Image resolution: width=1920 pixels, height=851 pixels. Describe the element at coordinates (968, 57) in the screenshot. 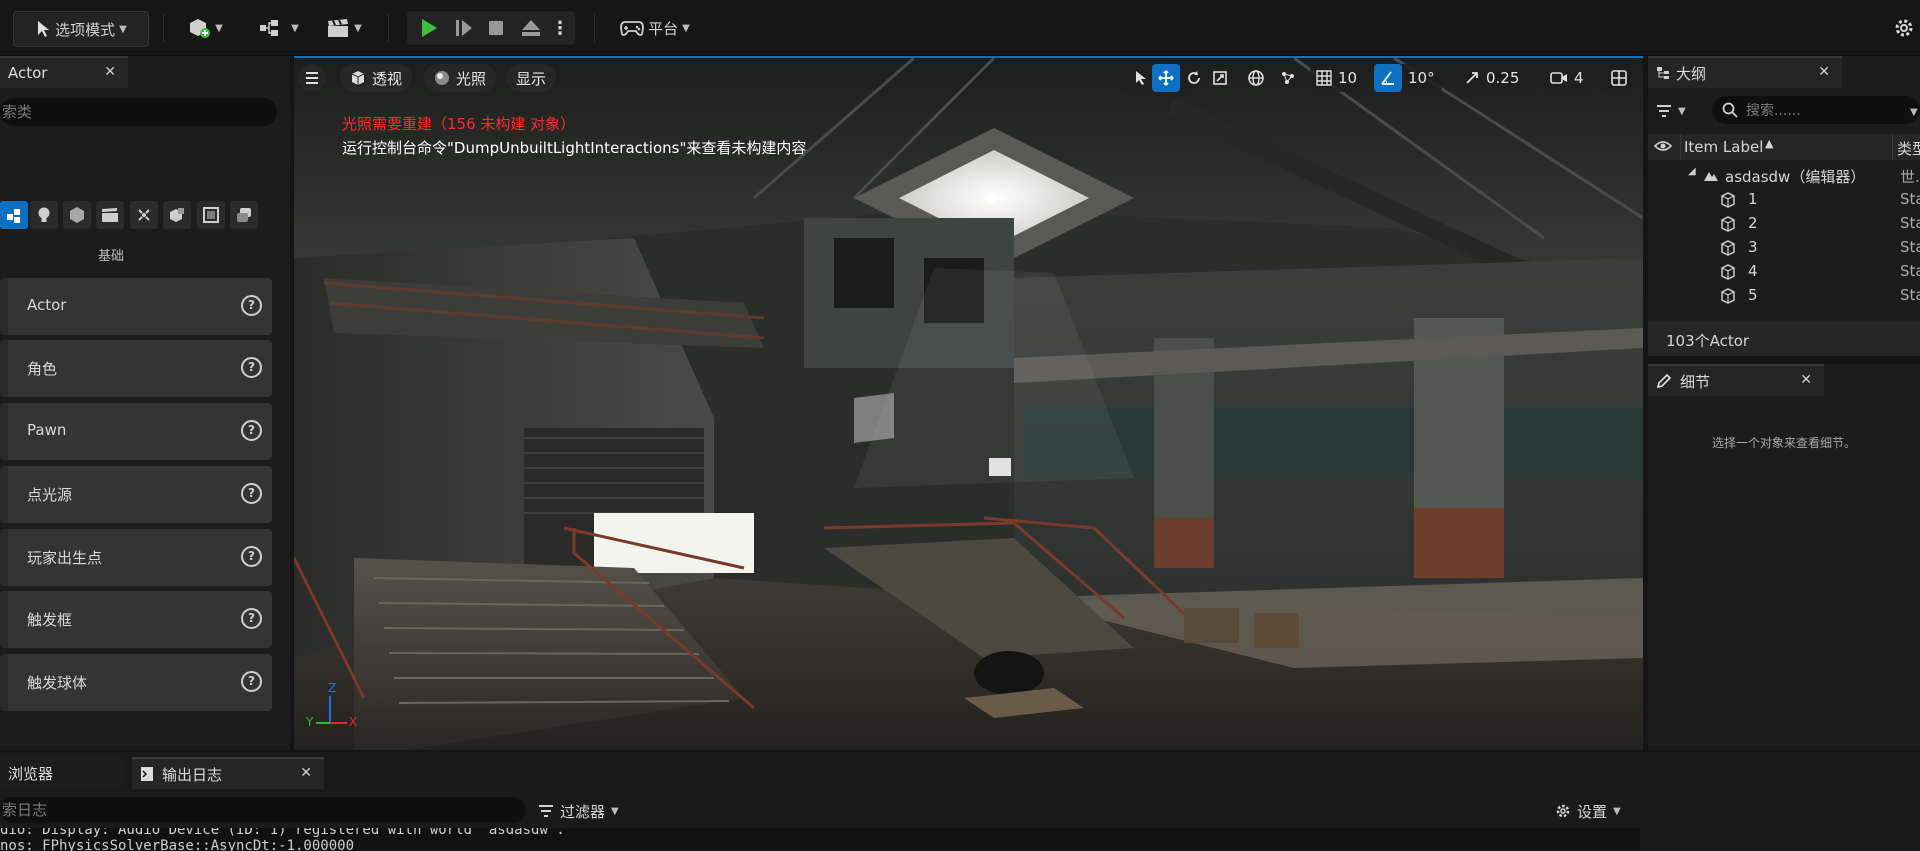

I see `viewport-focus-bar` at that location.